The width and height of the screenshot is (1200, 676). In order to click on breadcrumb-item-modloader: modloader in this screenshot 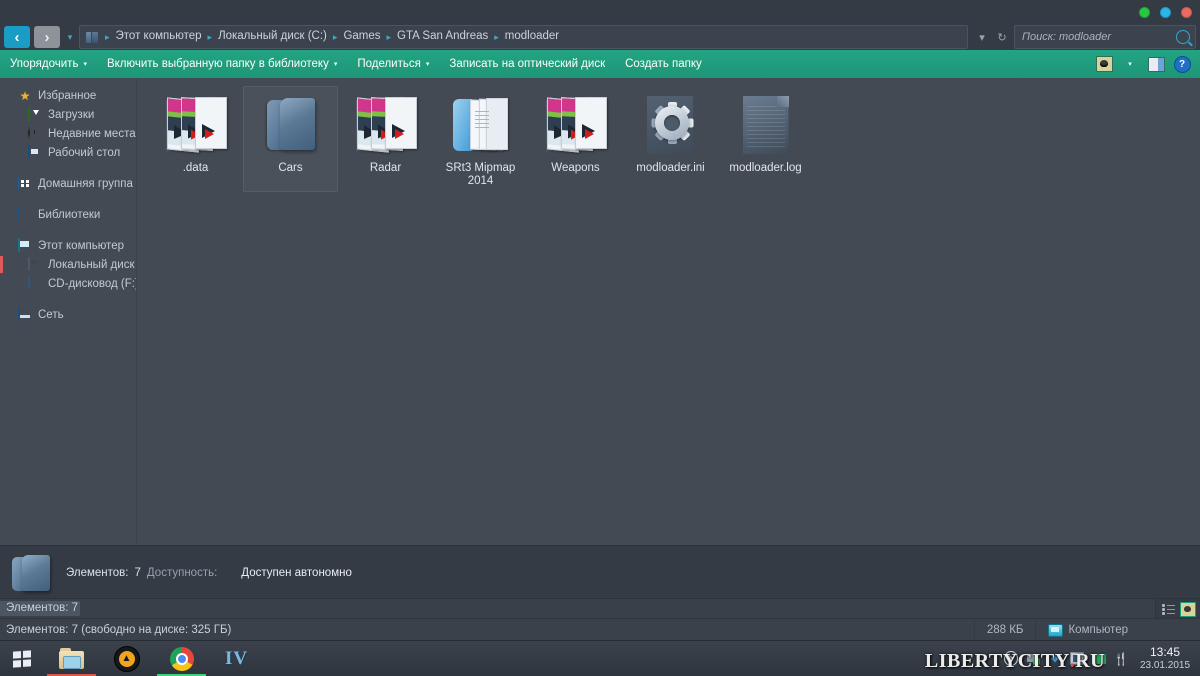, I will do `click(532, 37)`.